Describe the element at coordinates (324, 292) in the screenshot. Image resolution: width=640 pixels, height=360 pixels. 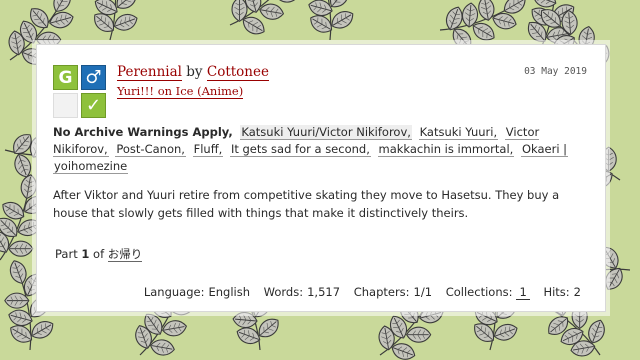
I see `words-value: 1,517` at that location.